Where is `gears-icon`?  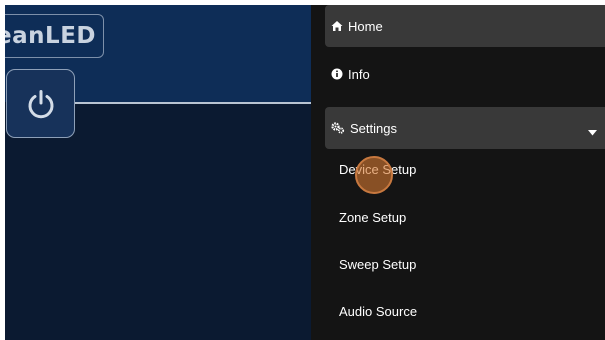 gears-icon is located at coordinates (338, 128).